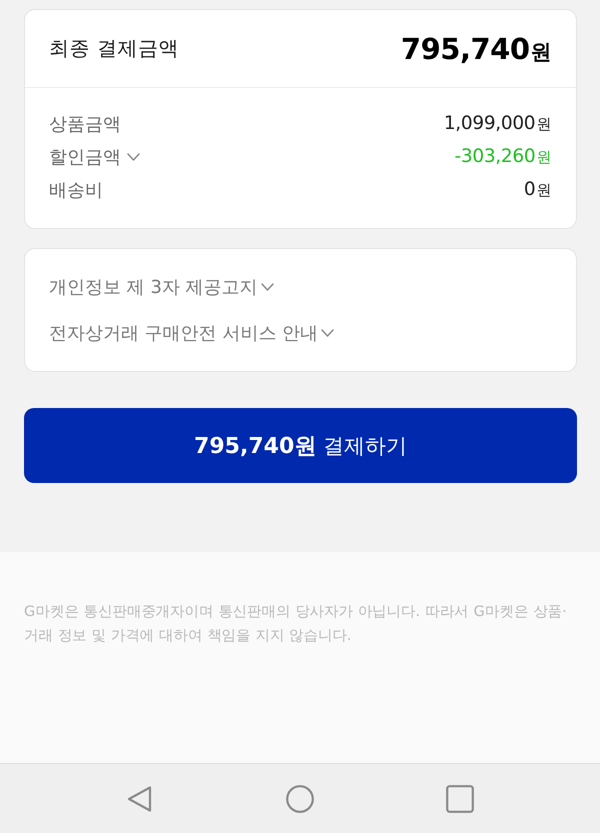 The width and height of the screenshot is (600, 833). What do you see at coordinates (85, 124) in the screenshot?
I see `price-label: 상품금액` at bounding box center [85, 124].